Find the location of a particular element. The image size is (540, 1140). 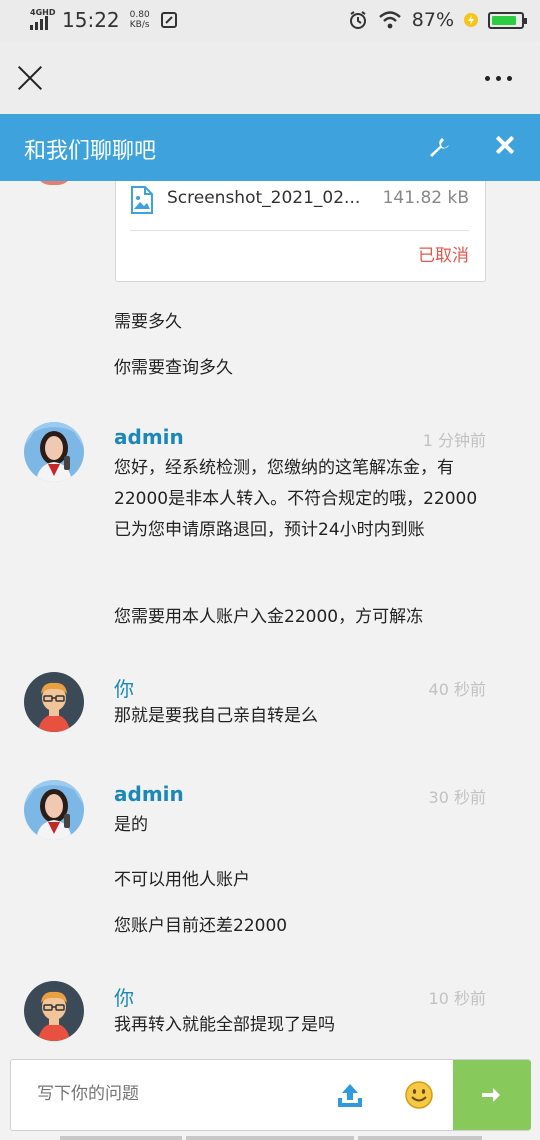

settings-wrench-icon is located at coordinates (439, 147).